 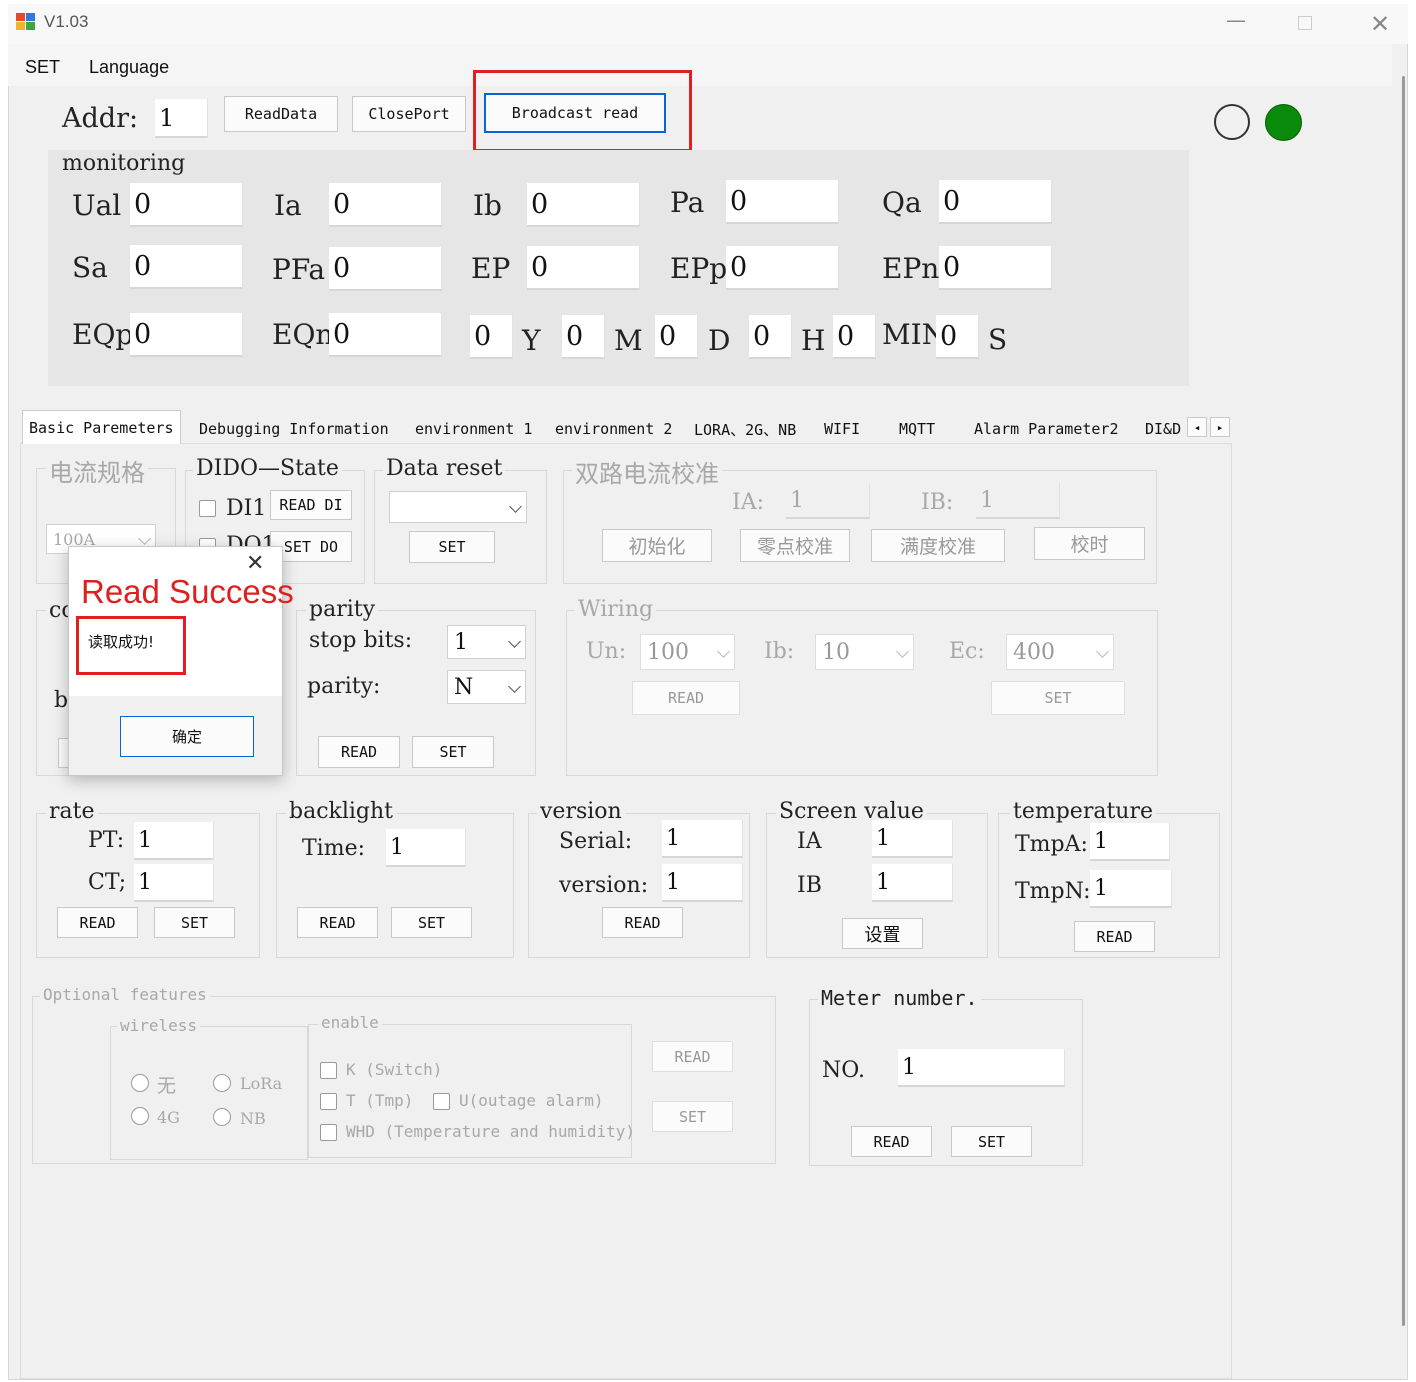 What do you see at coordinates (473, 429) in the screenshot?
I see `tab-environment-1: environment 1` at bounding box center [473, 429].